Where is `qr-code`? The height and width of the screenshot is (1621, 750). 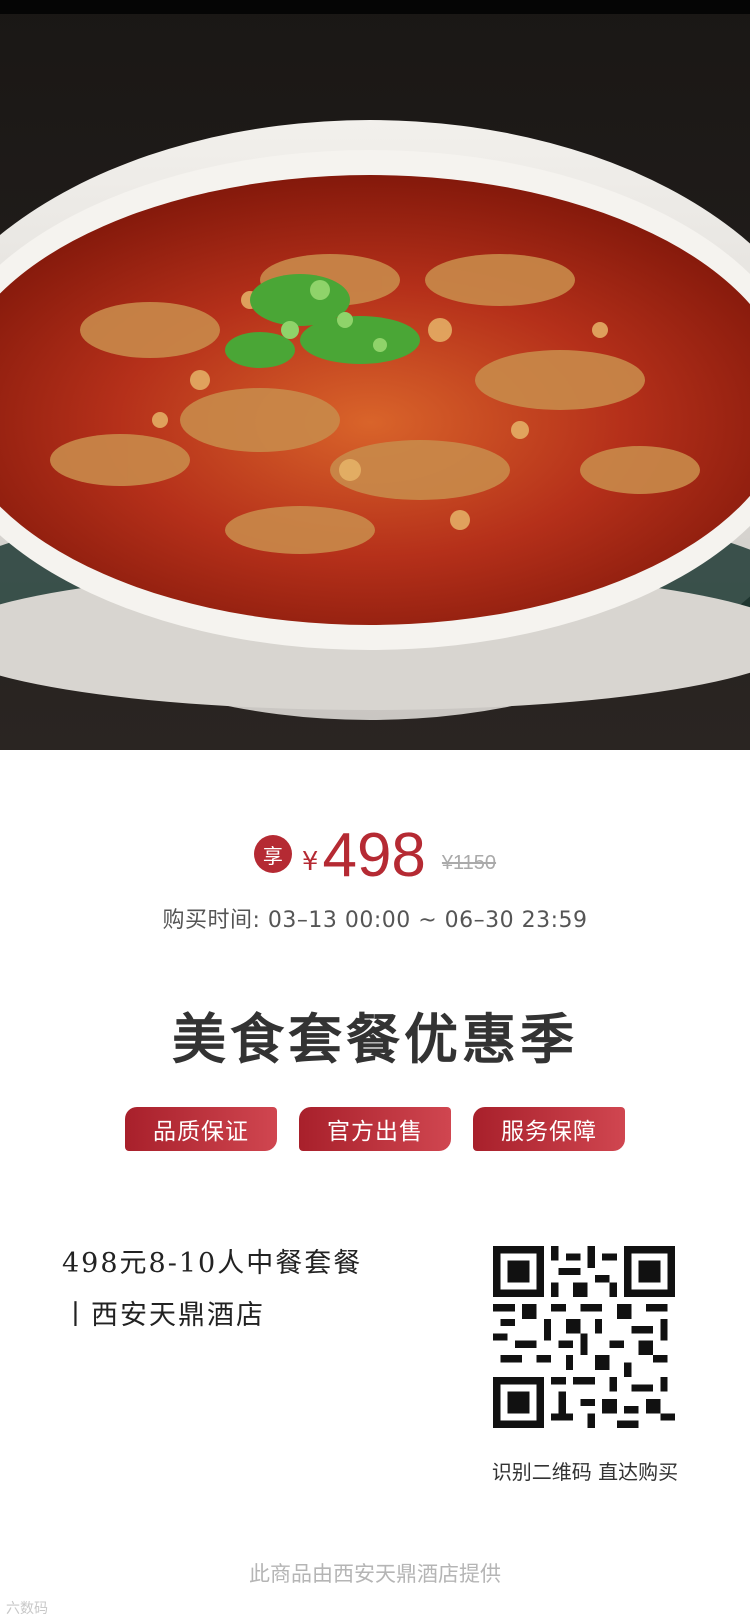 qr-code is located at coordinates (584, 1337).